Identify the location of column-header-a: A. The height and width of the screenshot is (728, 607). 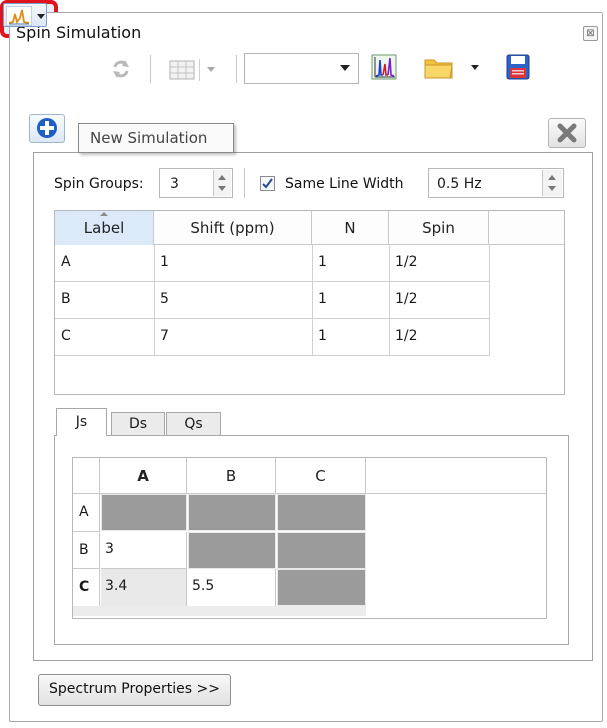
(143, 476).